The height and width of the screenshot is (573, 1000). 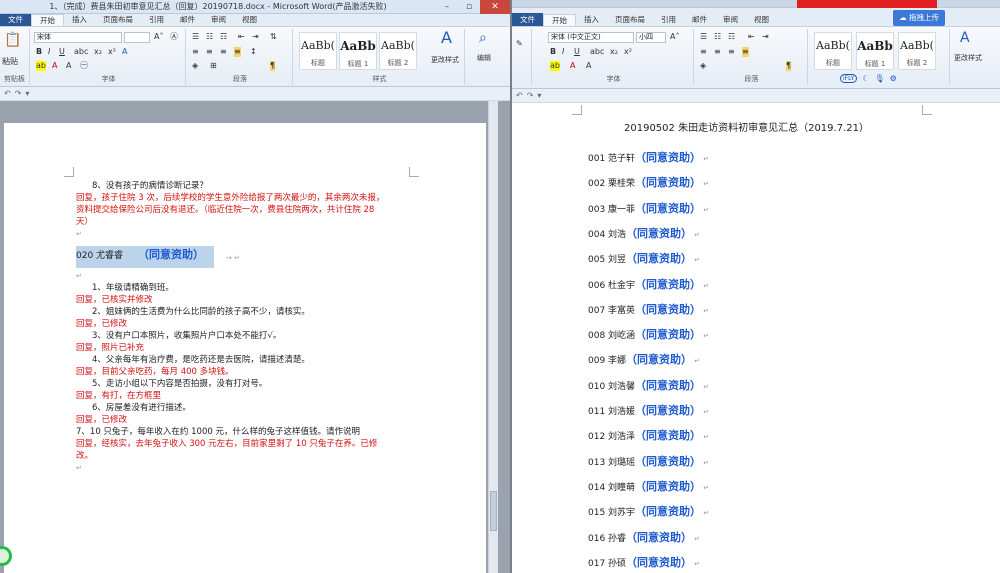 What do you see at coordinates (484, 58) in the screenshot?
I see `editing-label: 编辑` at bounding box center [484, 58].